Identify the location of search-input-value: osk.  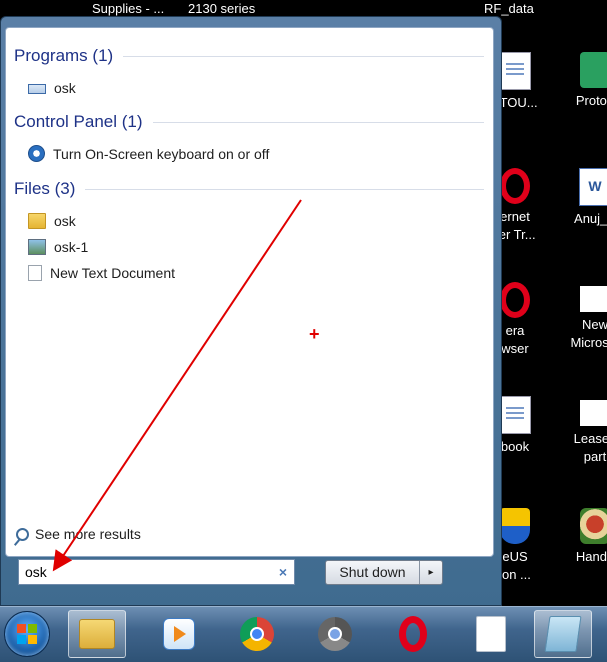
(36, 572).